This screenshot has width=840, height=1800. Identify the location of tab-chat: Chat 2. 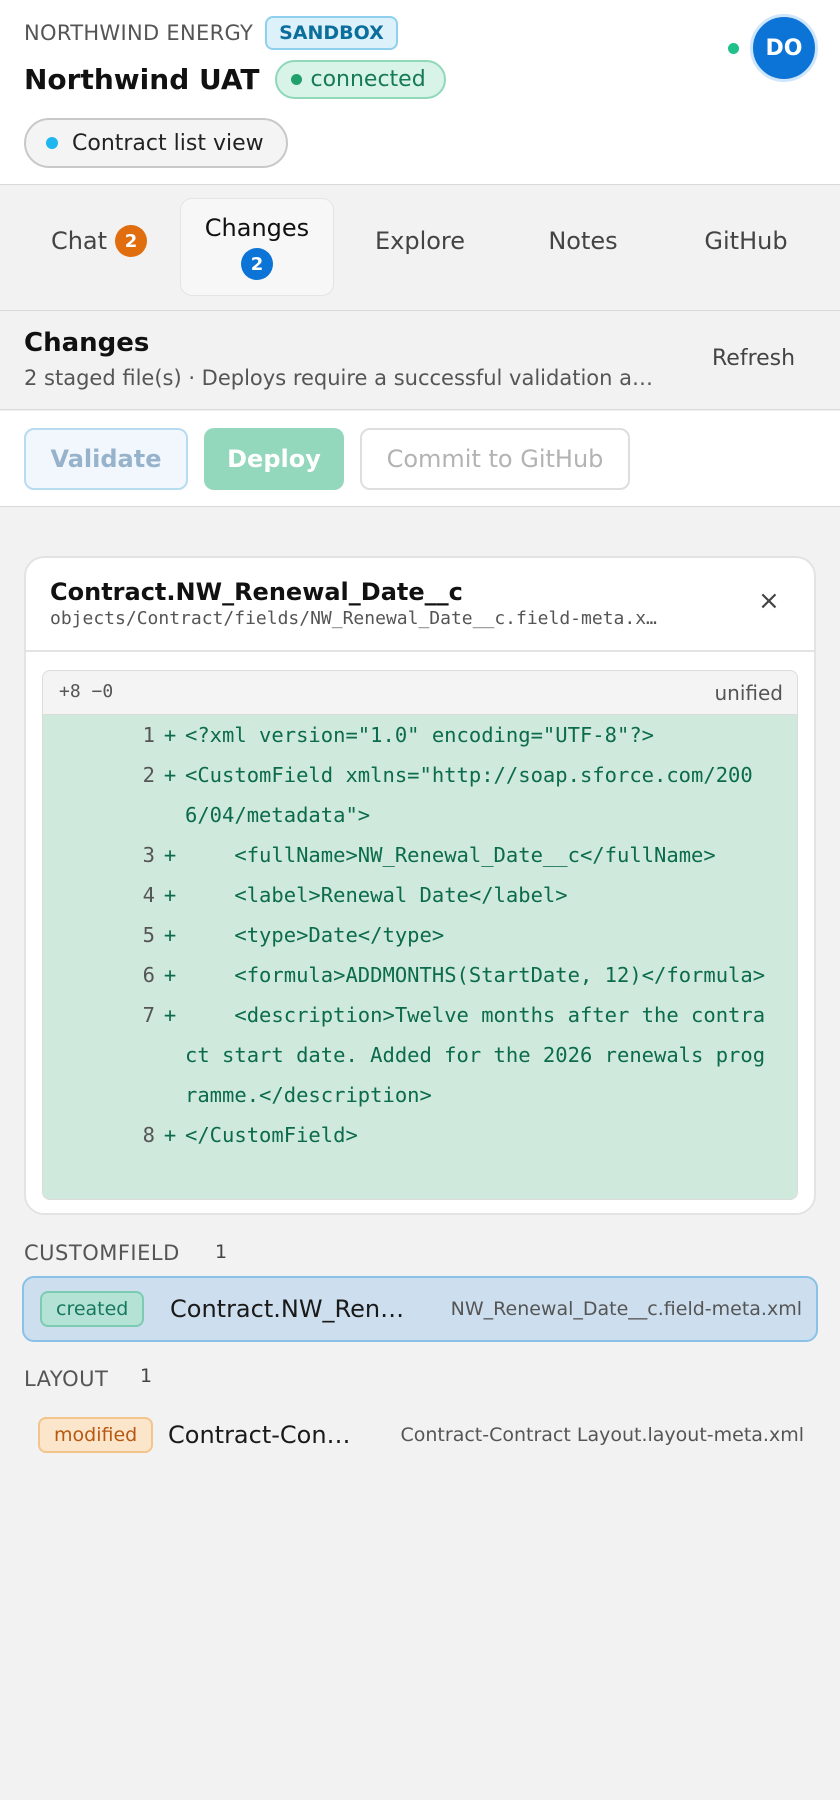
(99, 241).